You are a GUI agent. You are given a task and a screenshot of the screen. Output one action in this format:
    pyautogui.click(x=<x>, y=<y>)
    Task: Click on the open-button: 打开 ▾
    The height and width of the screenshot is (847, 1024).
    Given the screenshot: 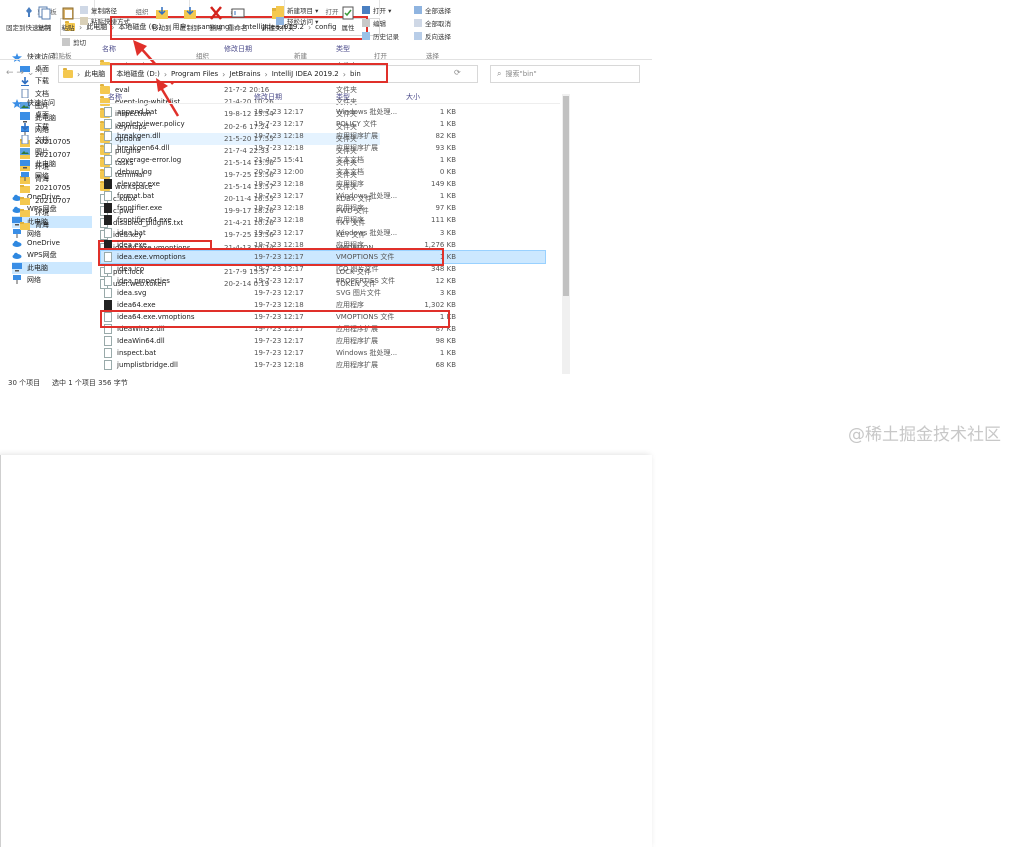 What is the action you would take?
    pyautogui.click(x=376, y=10)
    